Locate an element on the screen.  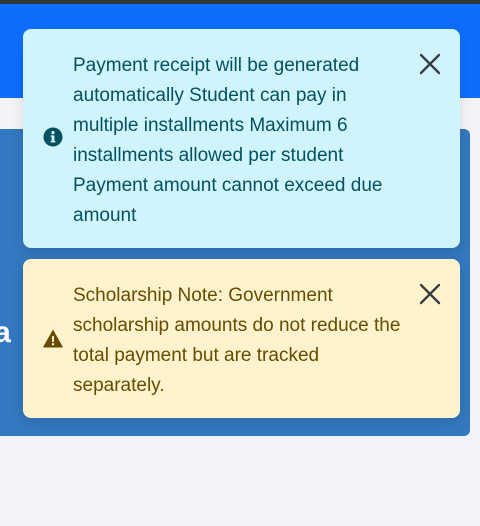
info-circle-icon is located at coordinates (53, 137).